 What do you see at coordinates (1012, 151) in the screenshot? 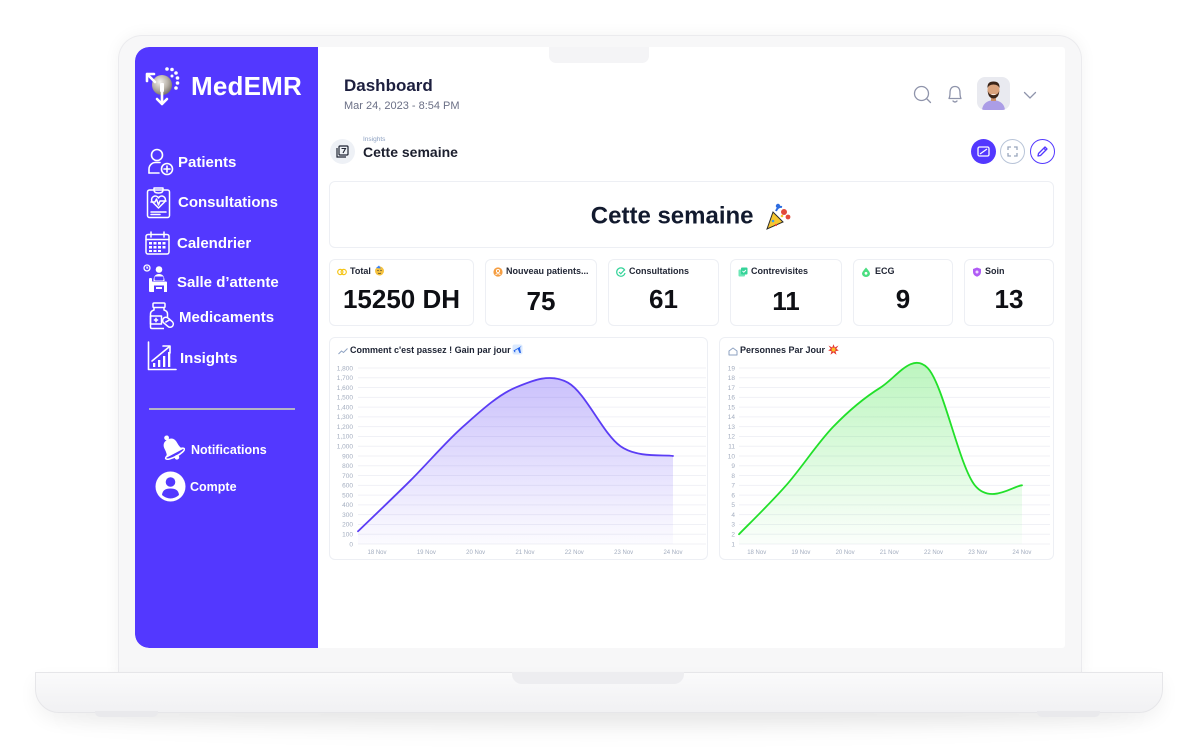
I see `fullscreen-button` at bounding box center [1012, 151].